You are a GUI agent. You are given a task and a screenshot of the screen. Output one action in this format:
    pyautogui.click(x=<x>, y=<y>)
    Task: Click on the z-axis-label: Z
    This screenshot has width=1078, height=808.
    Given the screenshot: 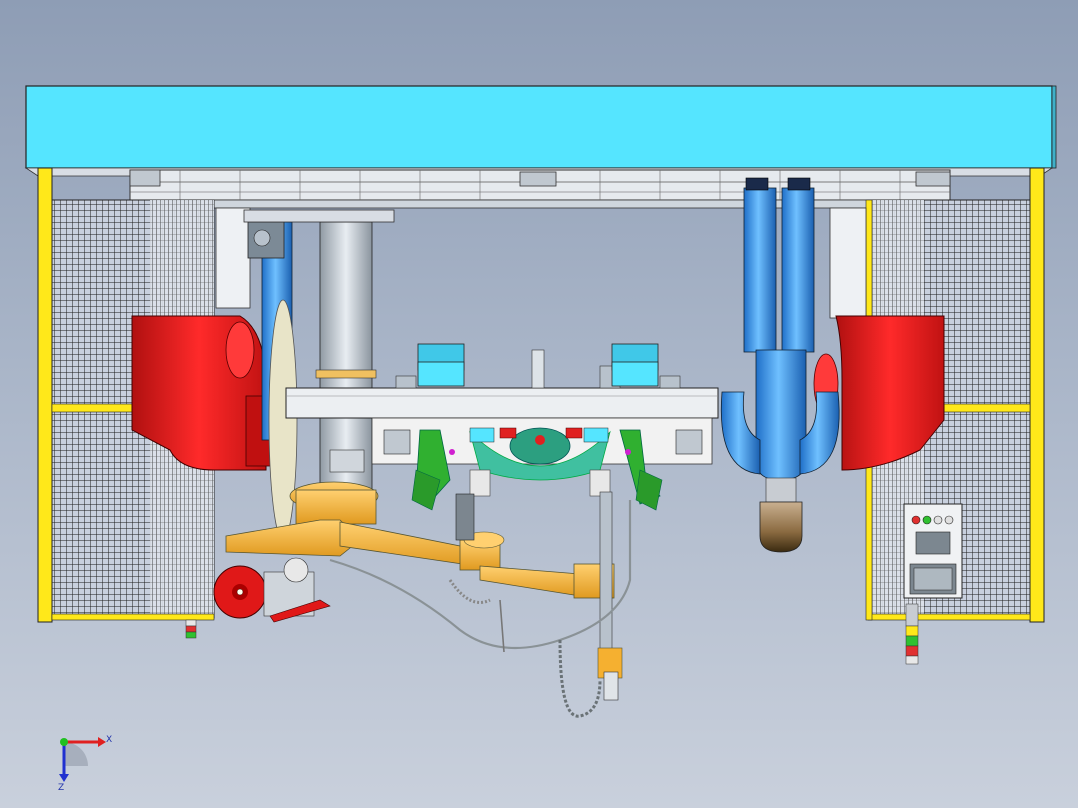 What is the action you would take?
    pyautogui.click(x=61, y=788)
    